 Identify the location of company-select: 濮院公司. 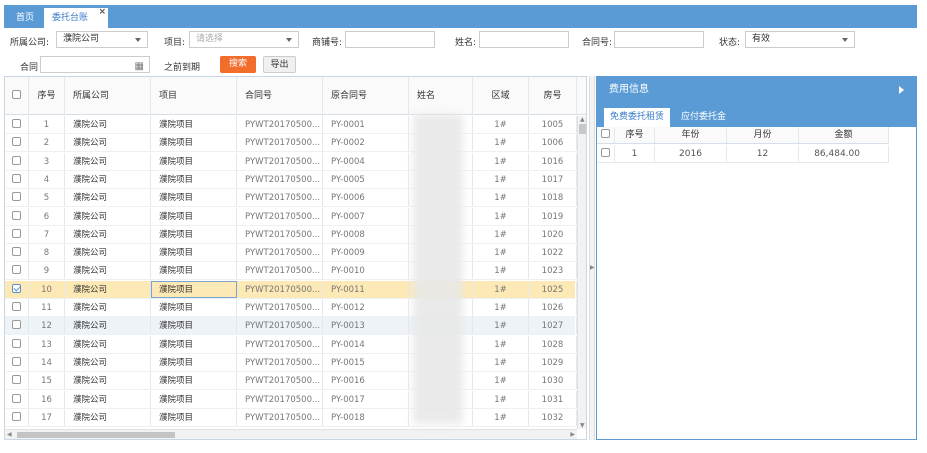
(102, 39).